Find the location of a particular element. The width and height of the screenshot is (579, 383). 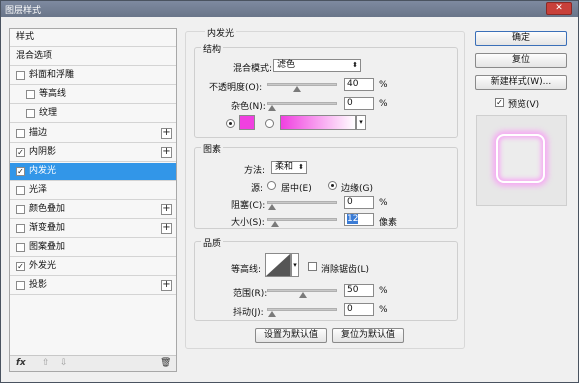

jitter-input: 0 is located at coordinates (359, 309).